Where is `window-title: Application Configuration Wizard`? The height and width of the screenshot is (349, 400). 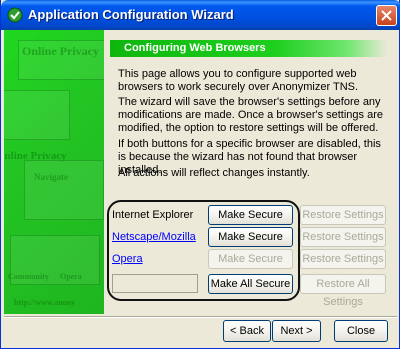
window-title: Application Configuration Wizard is located at coordinates (131, 14).